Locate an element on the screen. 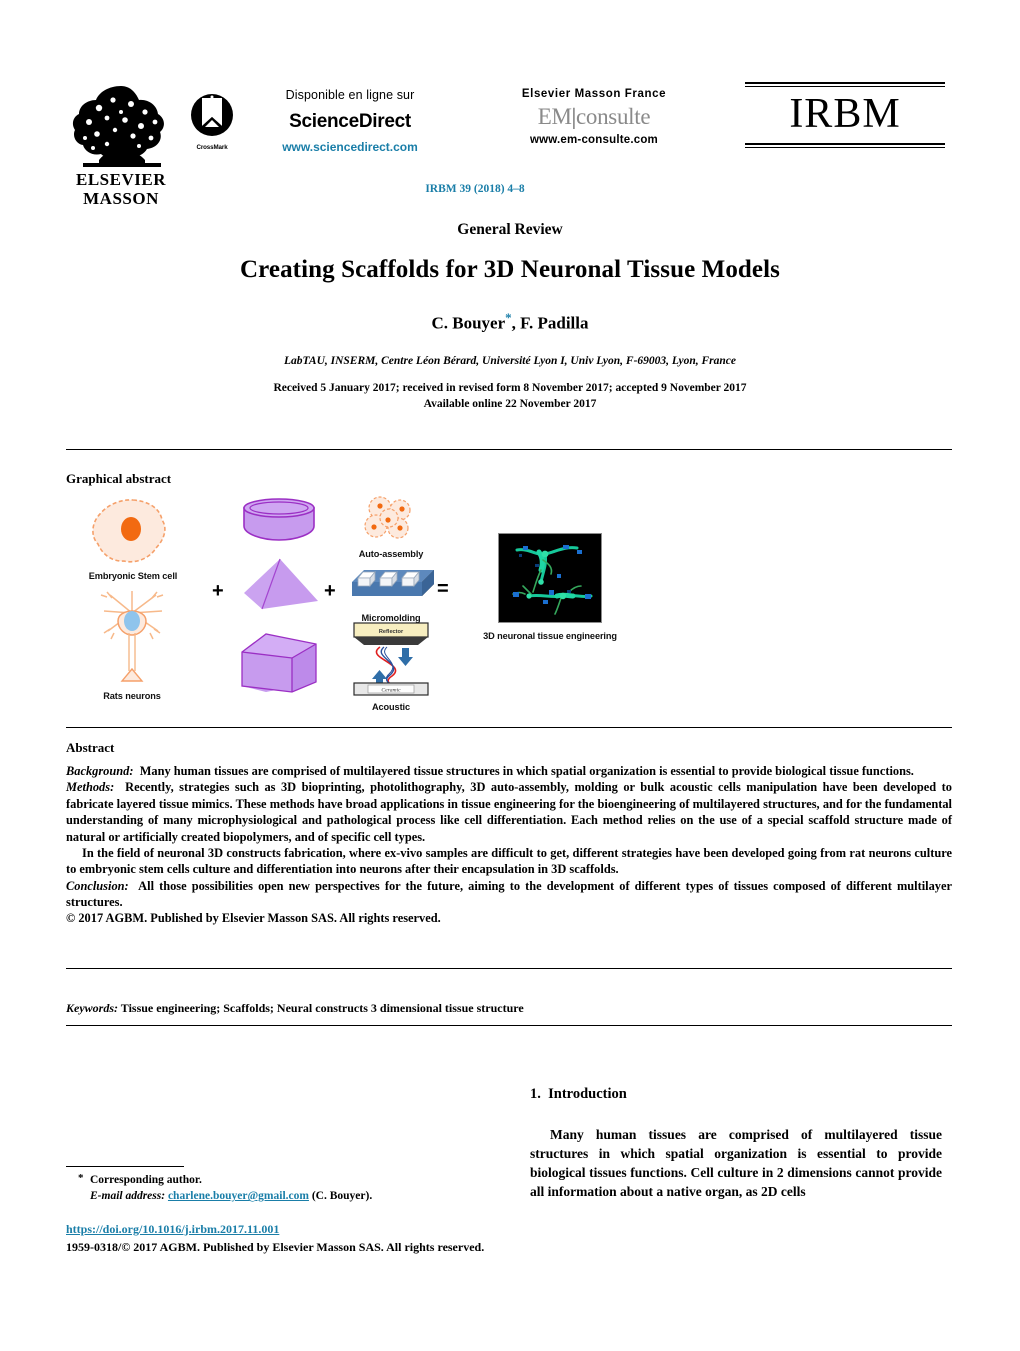 The image size is (1020, 1351). em-consulte-brand: EM|consulte is located at coordinates (594, 117).